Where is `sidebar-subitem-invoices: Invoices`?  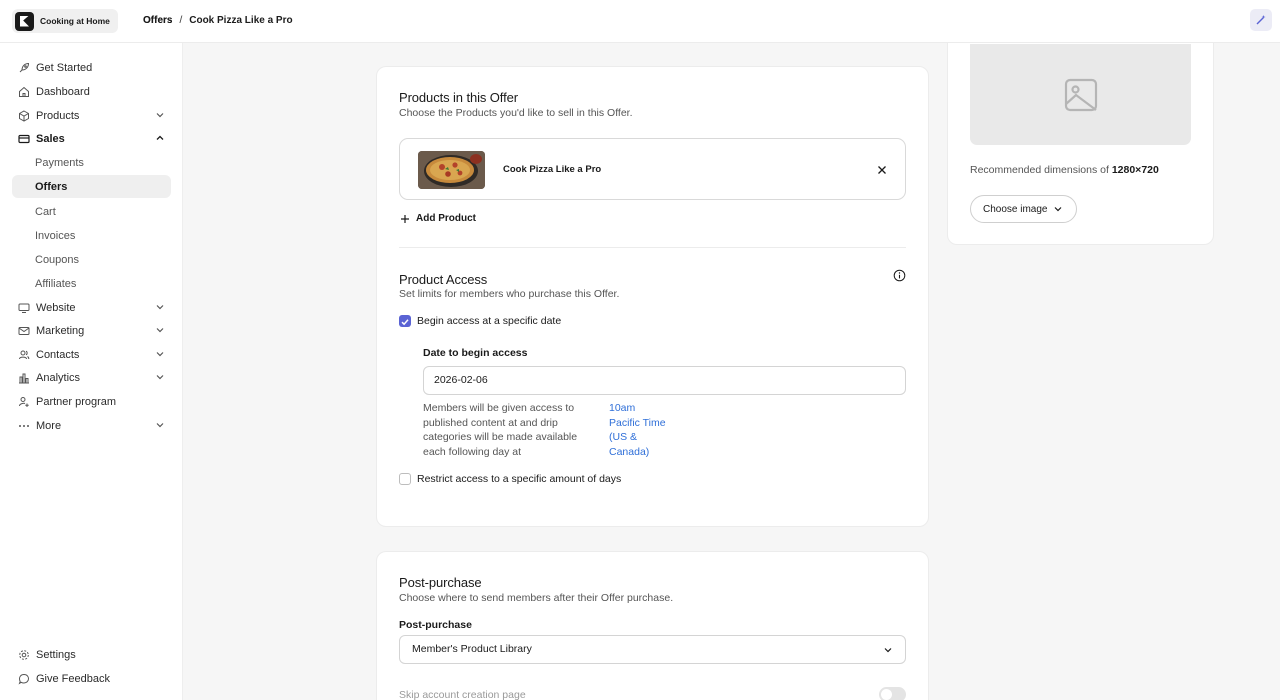
sidebar-subitem-invoices: Invoices is located at coordinates (91, 235).